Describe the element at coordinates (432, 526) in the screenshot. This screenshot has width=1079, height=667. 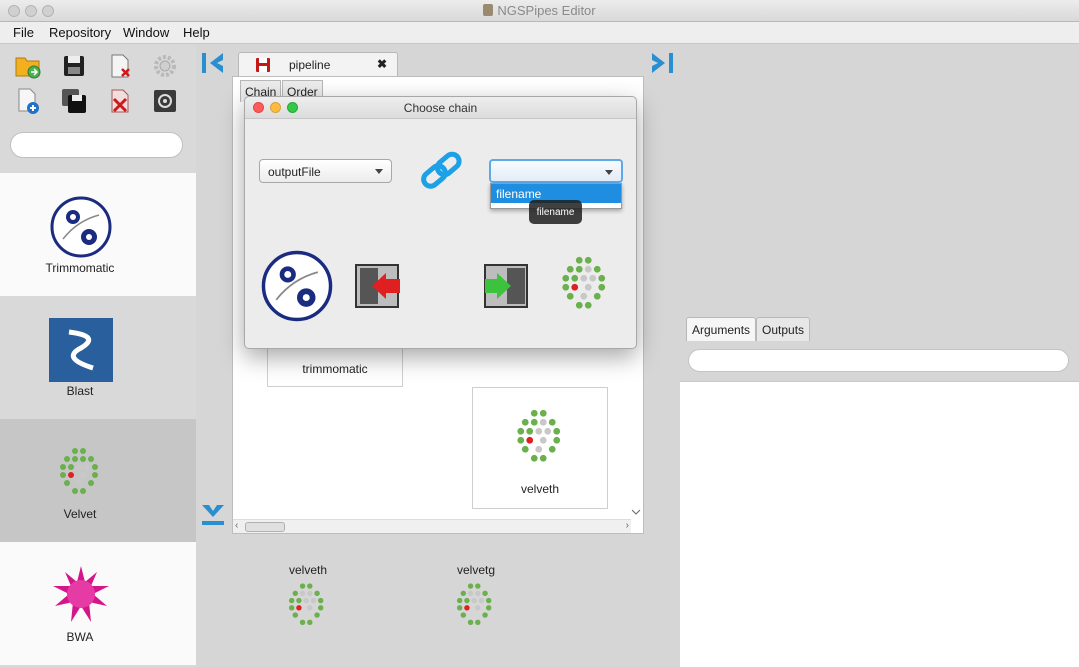
I see `horizontal-scrollbar: ‹ ›` at that location.